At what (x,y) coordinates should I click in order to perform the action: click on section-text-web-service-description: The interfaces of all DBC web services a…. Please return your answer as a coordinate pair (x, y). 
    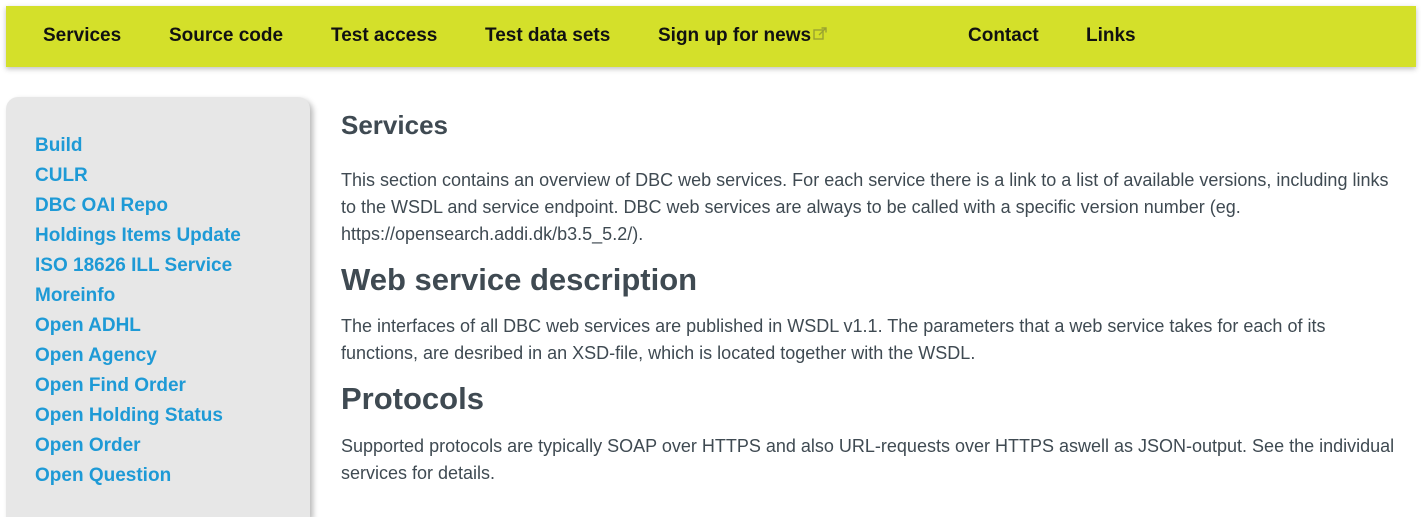
    Looking at the image, I should click on (833, 339).